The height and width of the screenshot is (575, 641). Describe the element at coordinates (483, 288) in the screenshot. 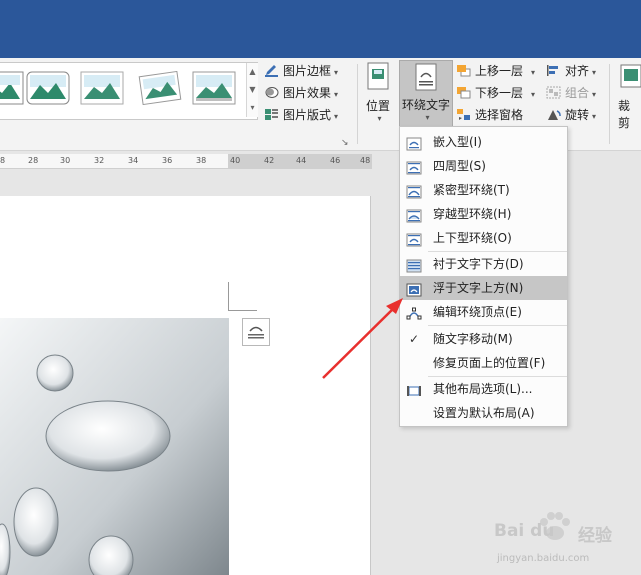

I see `menu-item-in-front-of-text: 浮于文字上方(N)` at that location.